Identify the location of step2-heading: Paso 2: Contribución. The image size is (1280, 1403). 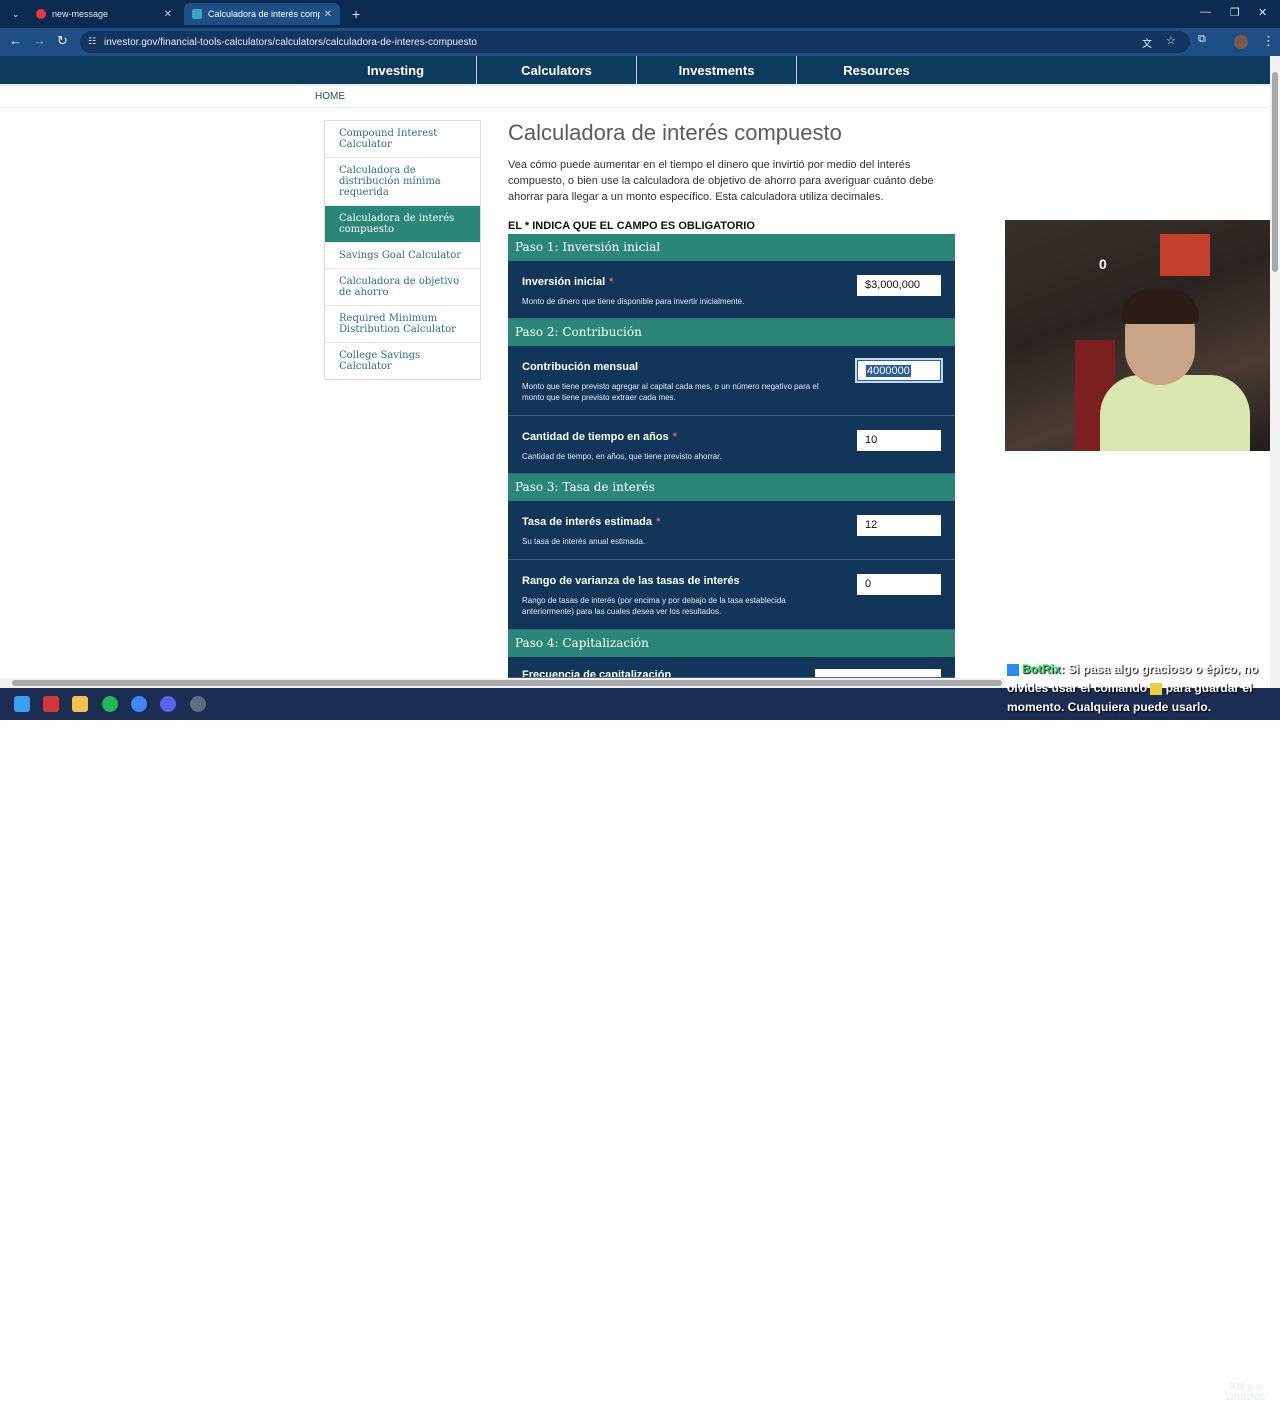
(731, 332).